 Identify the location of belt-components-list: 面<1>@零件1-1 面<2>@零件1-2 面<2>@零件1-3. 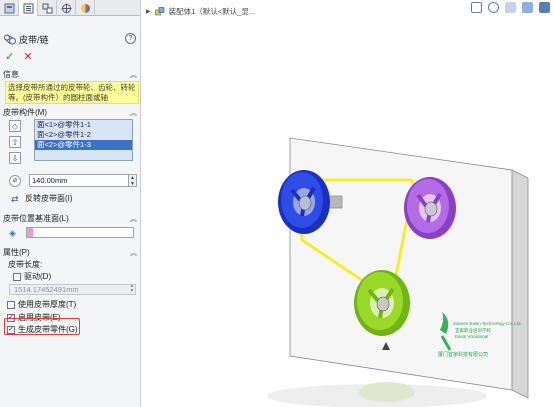
(83, 140).